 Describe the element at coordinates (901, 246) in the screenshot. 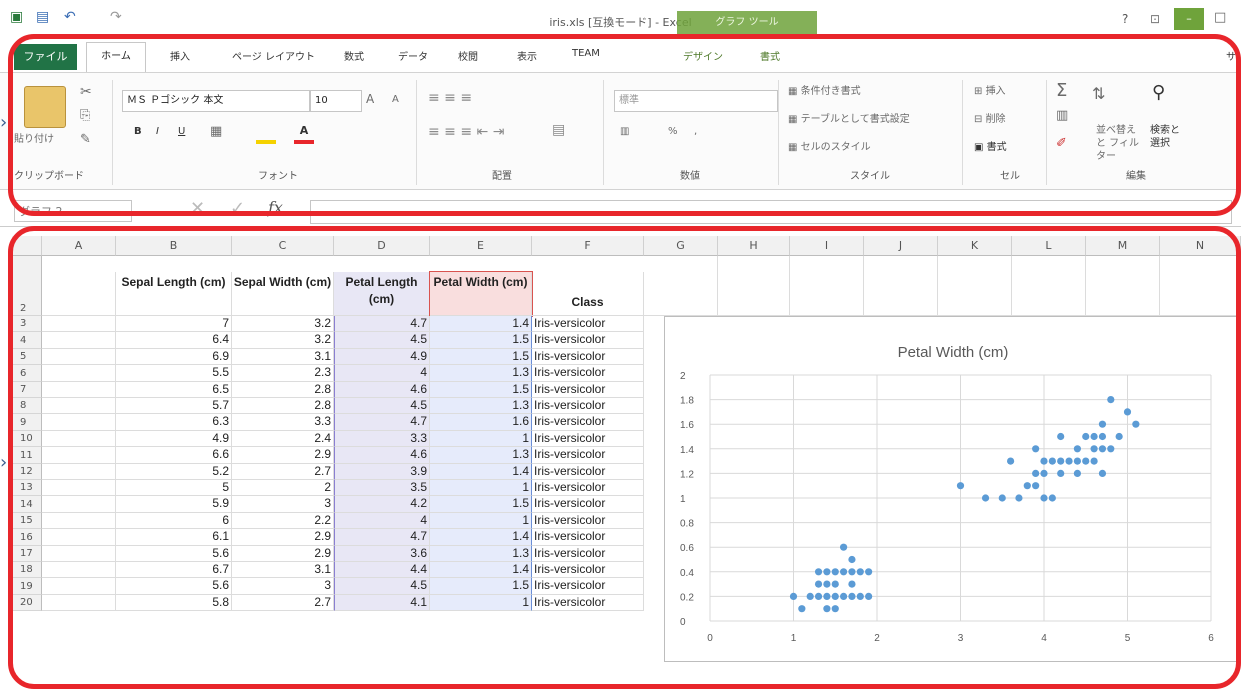

I see `column-header-j: J` at that location.